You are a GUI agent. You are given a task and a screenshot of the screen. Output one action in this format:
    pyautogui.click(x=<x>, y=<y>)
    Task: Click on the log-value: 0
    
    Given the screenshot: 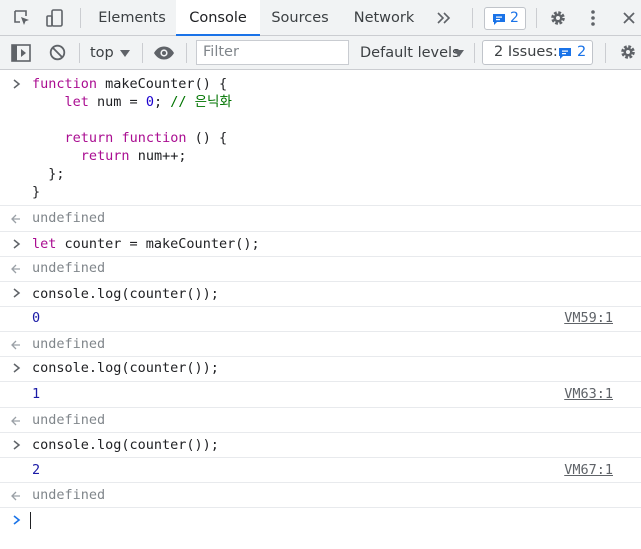 What is the action you would take?
    pyautogui.click(x=36, y=318)
    